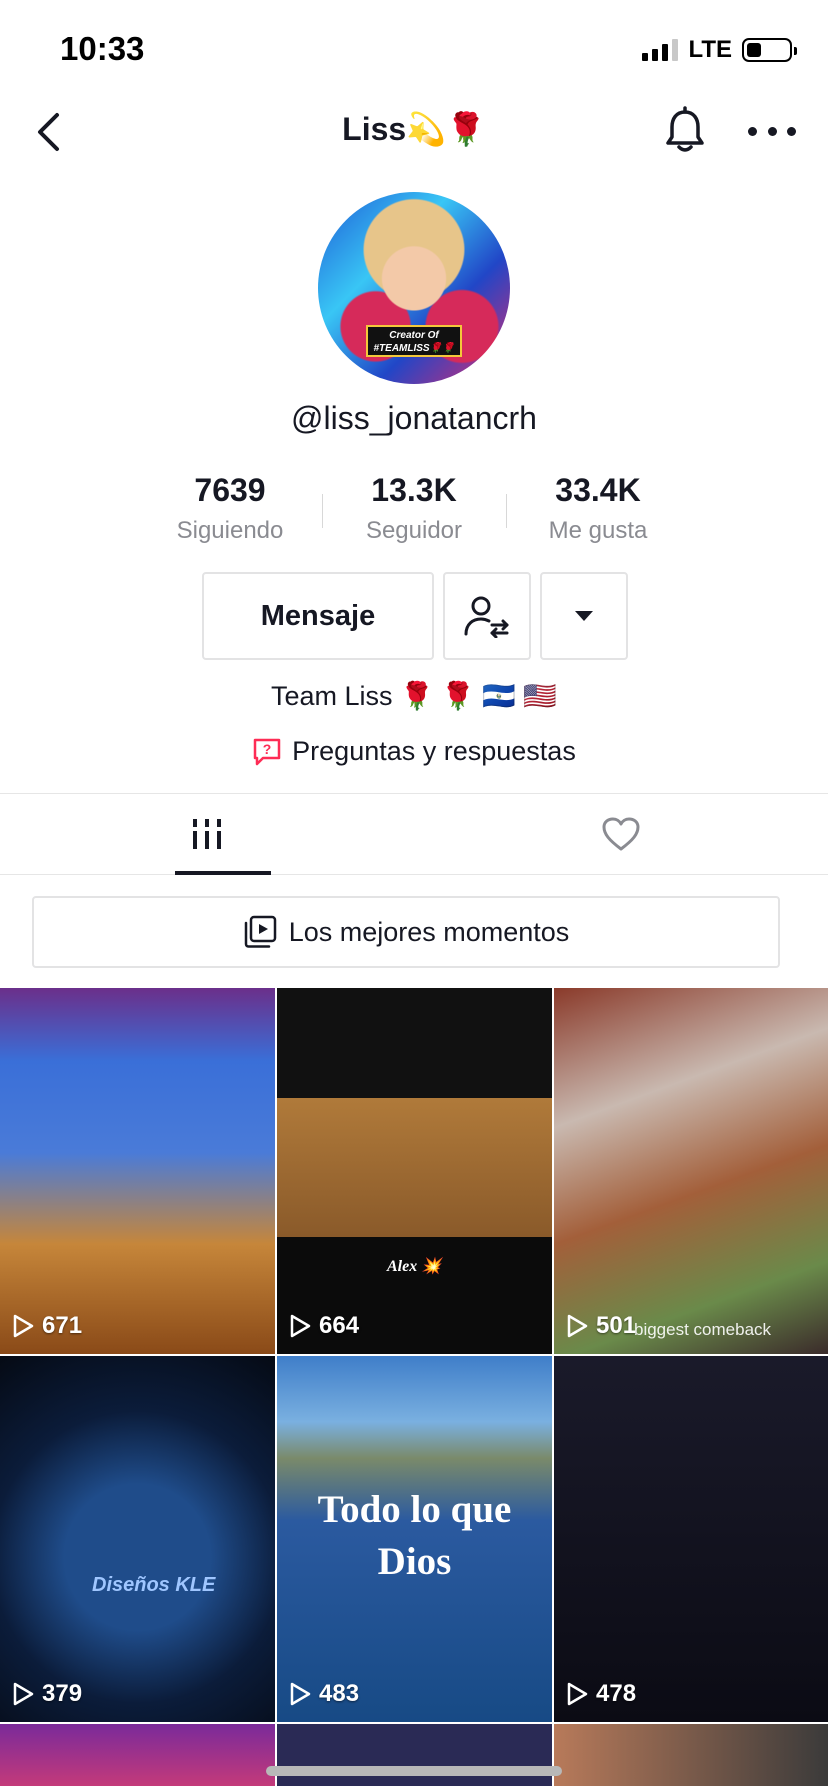  Describe the element at coordinates (414, 132) in the screenshot. I see `profile-header: Liss💫🌹` at that location.